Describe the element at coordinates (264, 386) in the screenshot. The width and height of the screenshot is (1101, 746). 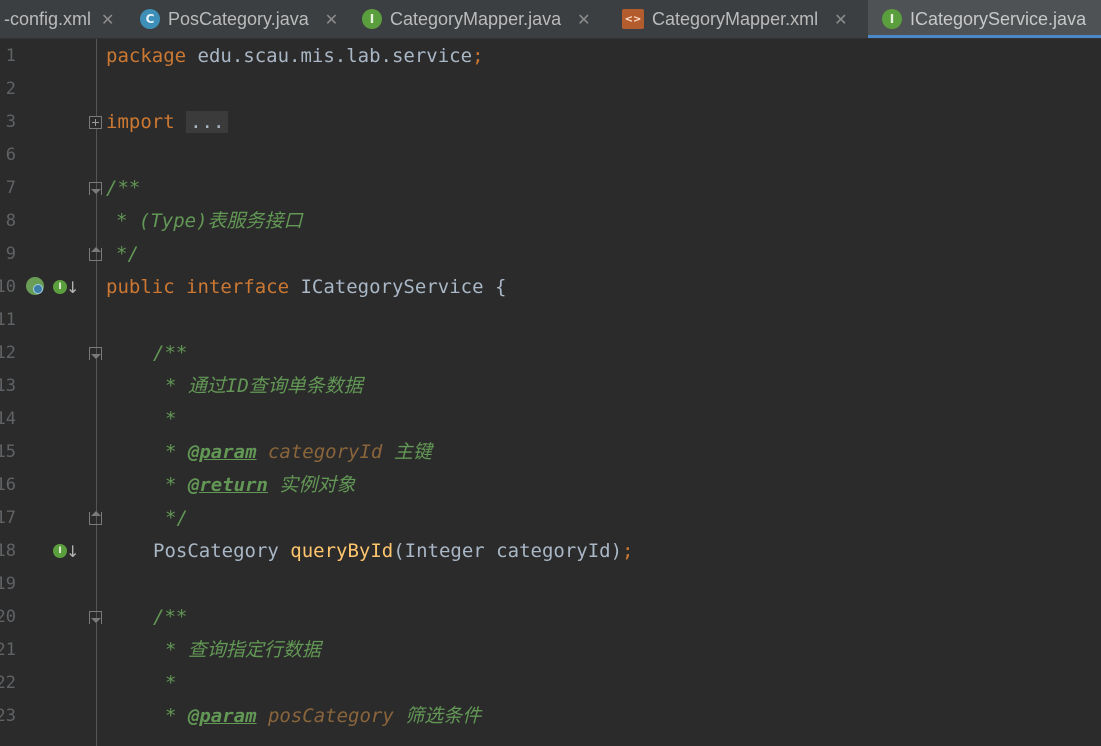
I see `comment: * 通过ID查询单条数据` at that location.